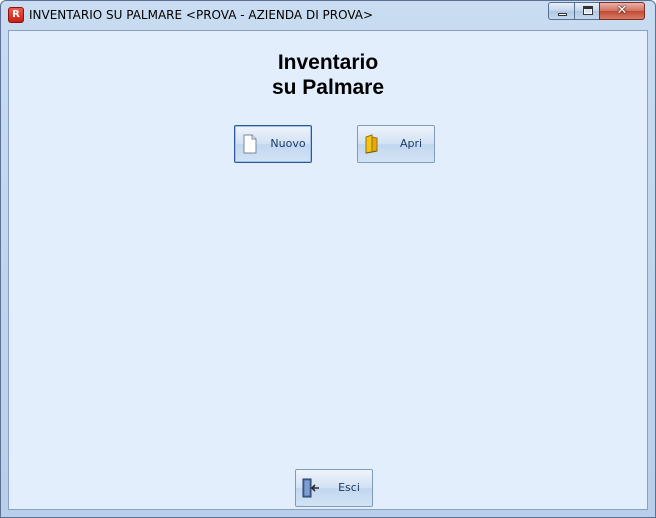  I want to click on close-icon: ✕, so click(622, 10).